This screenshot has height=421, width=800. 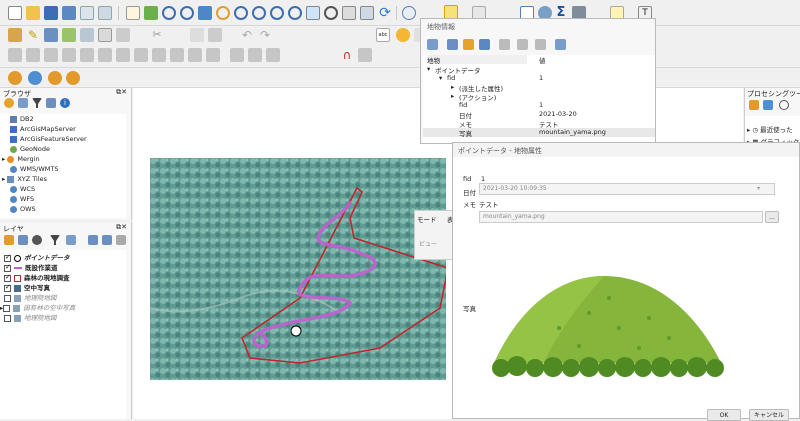 What do you see at coordinates (540, 44) in the screenshot?
I see `identify-mode-icon` at bounding box center [540, 44].